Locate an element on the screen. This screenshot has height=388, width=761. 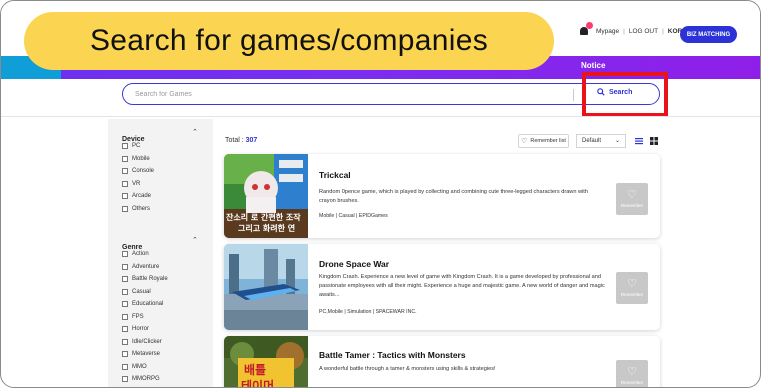
device-filter-title: Device is located at coordinates (133, 139).